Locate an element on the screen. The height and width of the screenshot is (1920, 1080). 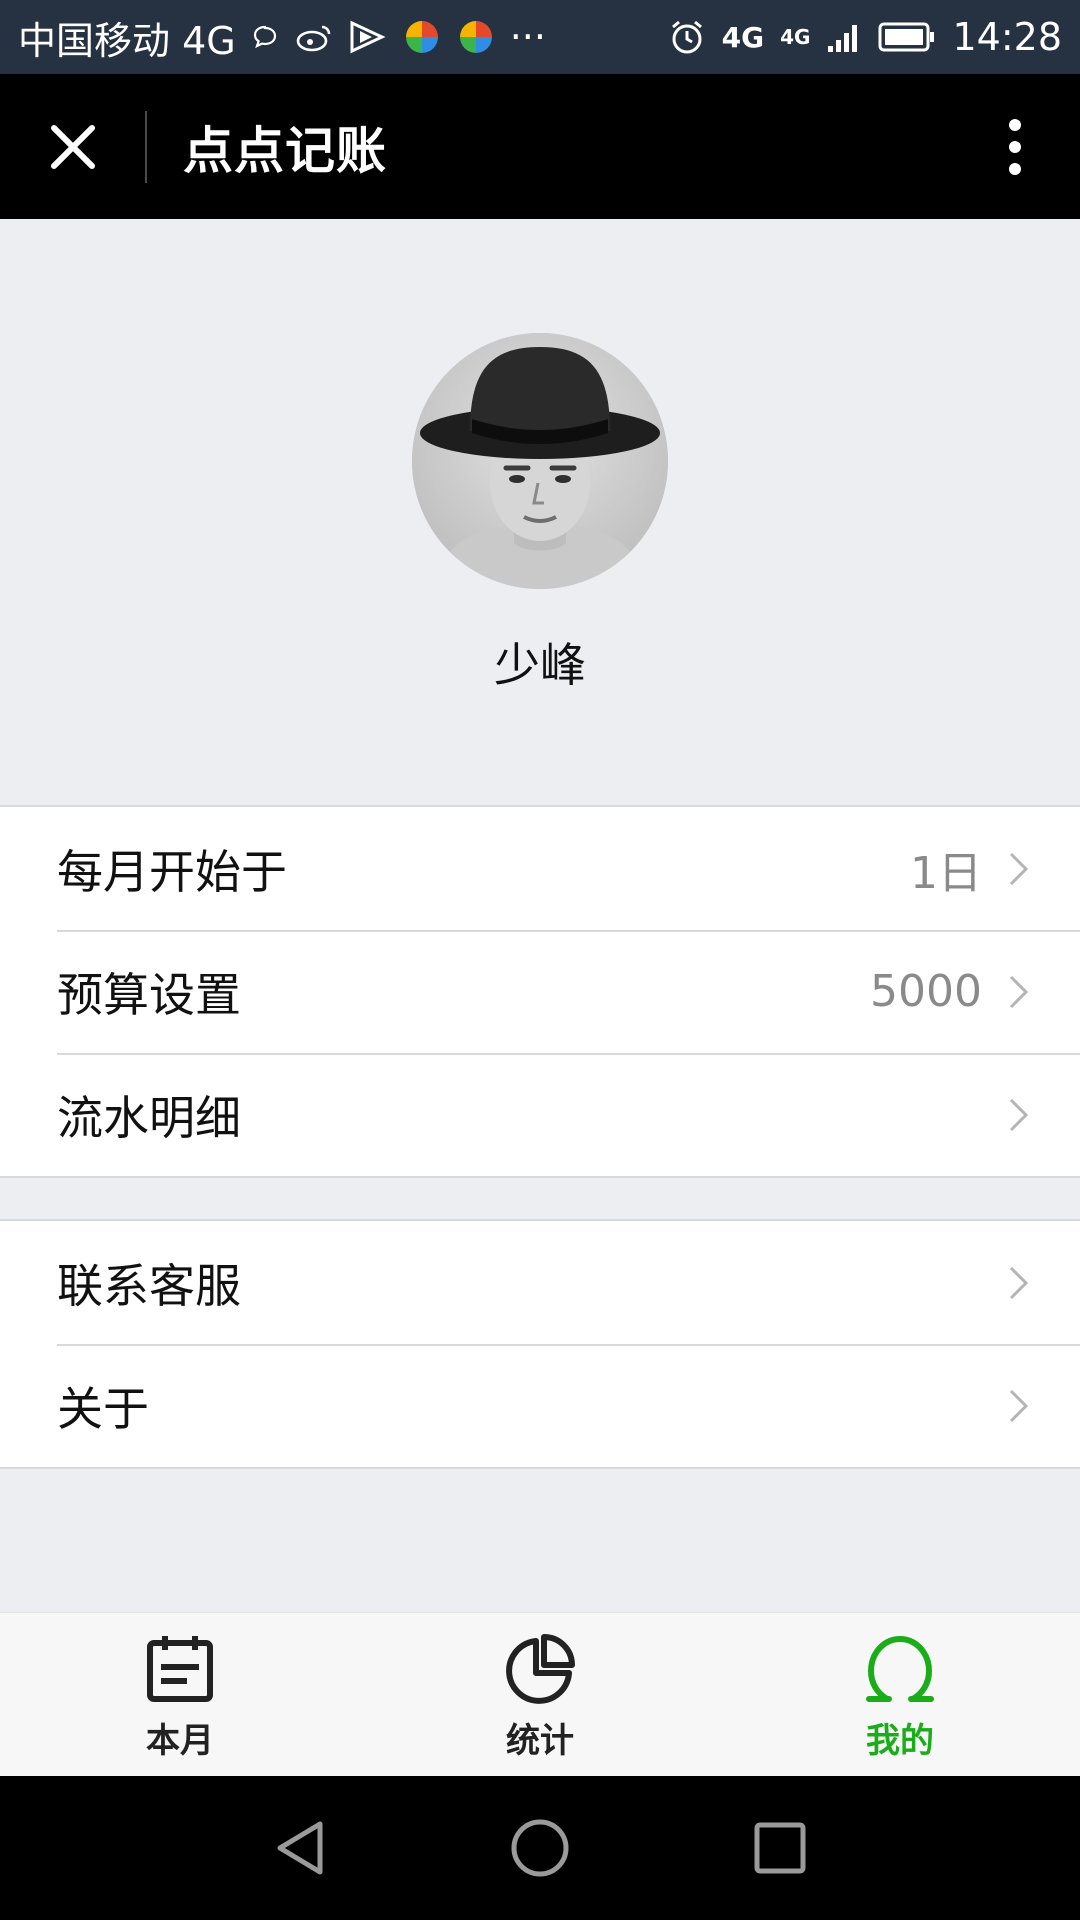
tab-mine: 我的 is located at coordinates (900, 1694).